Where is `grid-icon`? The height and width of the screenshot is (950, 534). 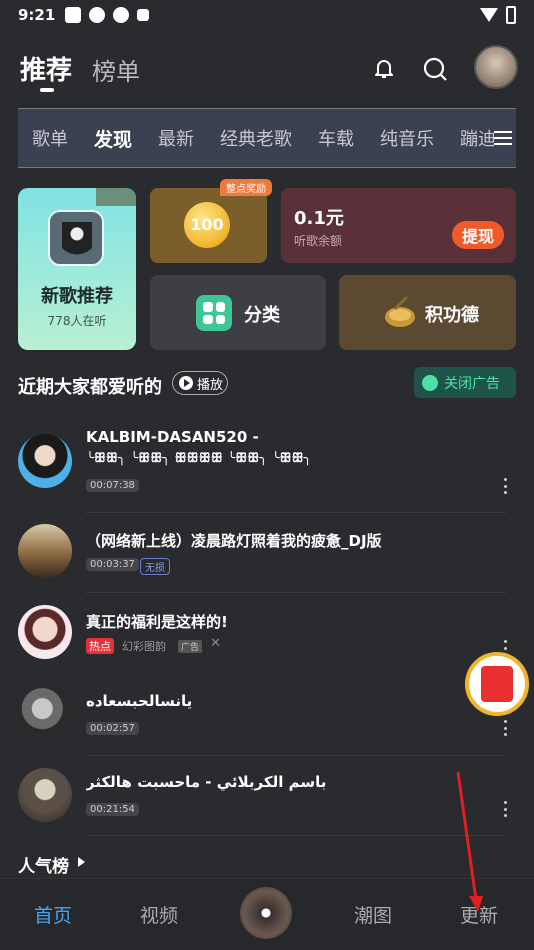
grid-icon is located at coordinates (214, 313).